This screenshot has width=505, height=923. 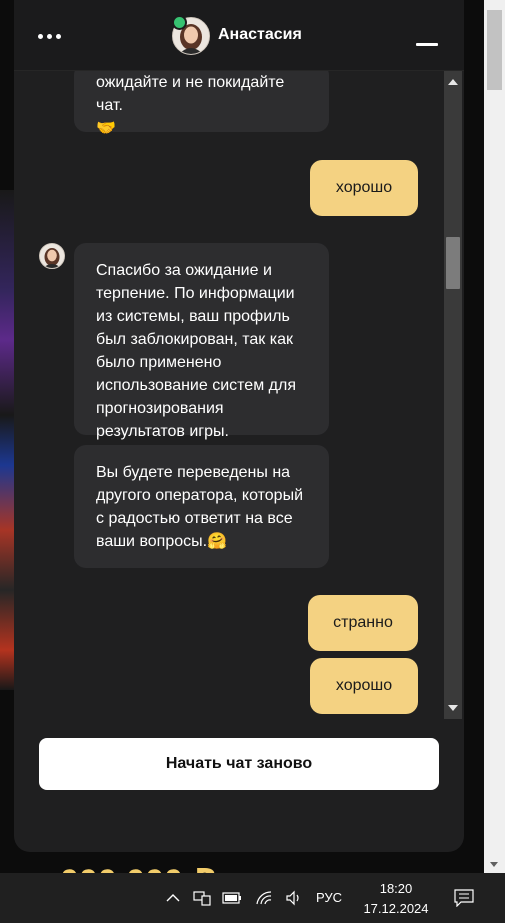 I want to click on chat-header: Анастасия, so click(x=239, y=35).